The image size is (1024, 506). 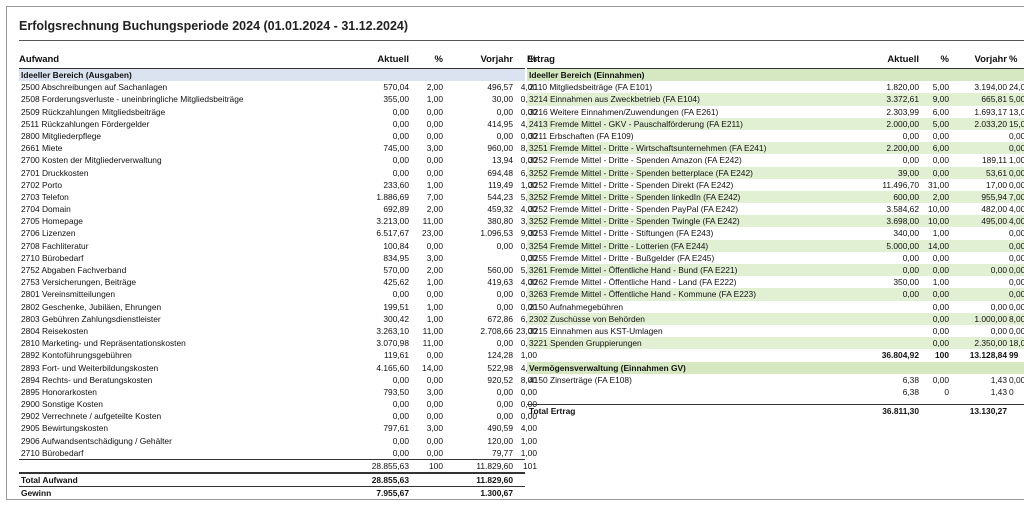 What do you see at coordinates (396, 318) in the screenshot?
I see `current-value: 300,42` at bounding box center [396, 318].